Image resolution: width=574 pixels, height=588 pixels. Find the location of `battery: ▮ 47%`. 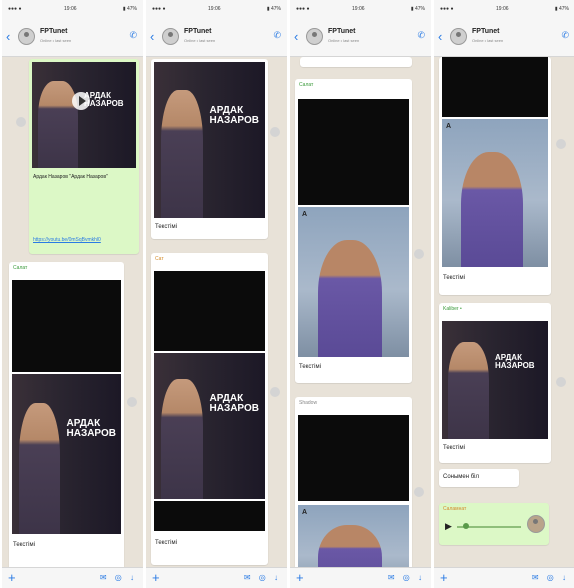

battery: ▮ 47% is located at coordinates (417, 9).